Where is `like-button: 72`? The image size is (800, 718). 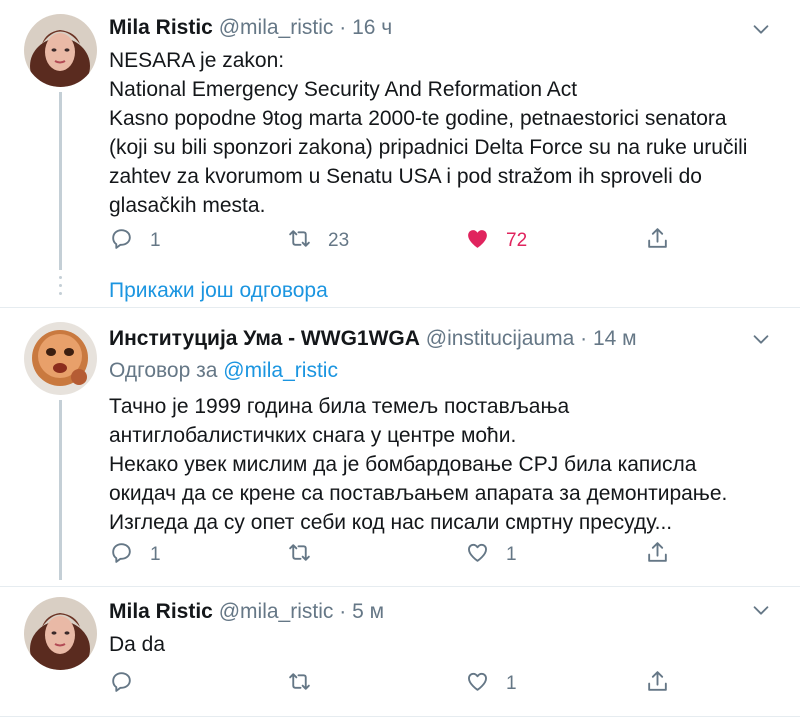
like-button: 72 is located at coordinates (496, 241).